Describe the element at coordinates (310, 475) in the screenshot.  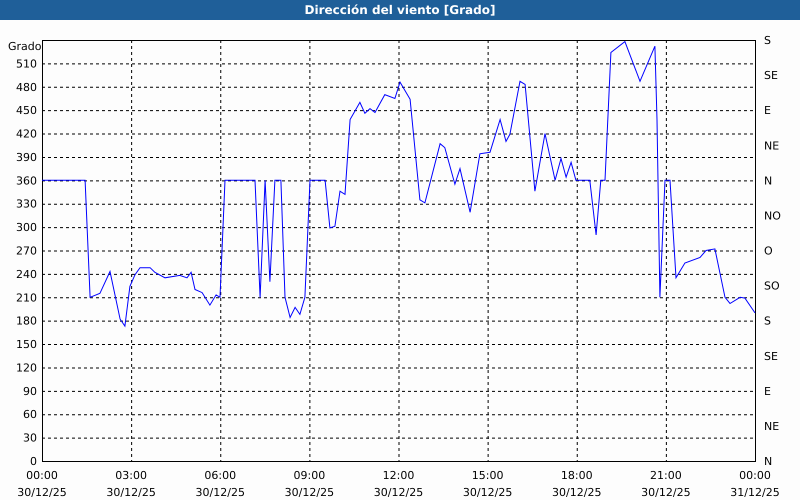
I see `x-tick-time: 09:00` at that location.